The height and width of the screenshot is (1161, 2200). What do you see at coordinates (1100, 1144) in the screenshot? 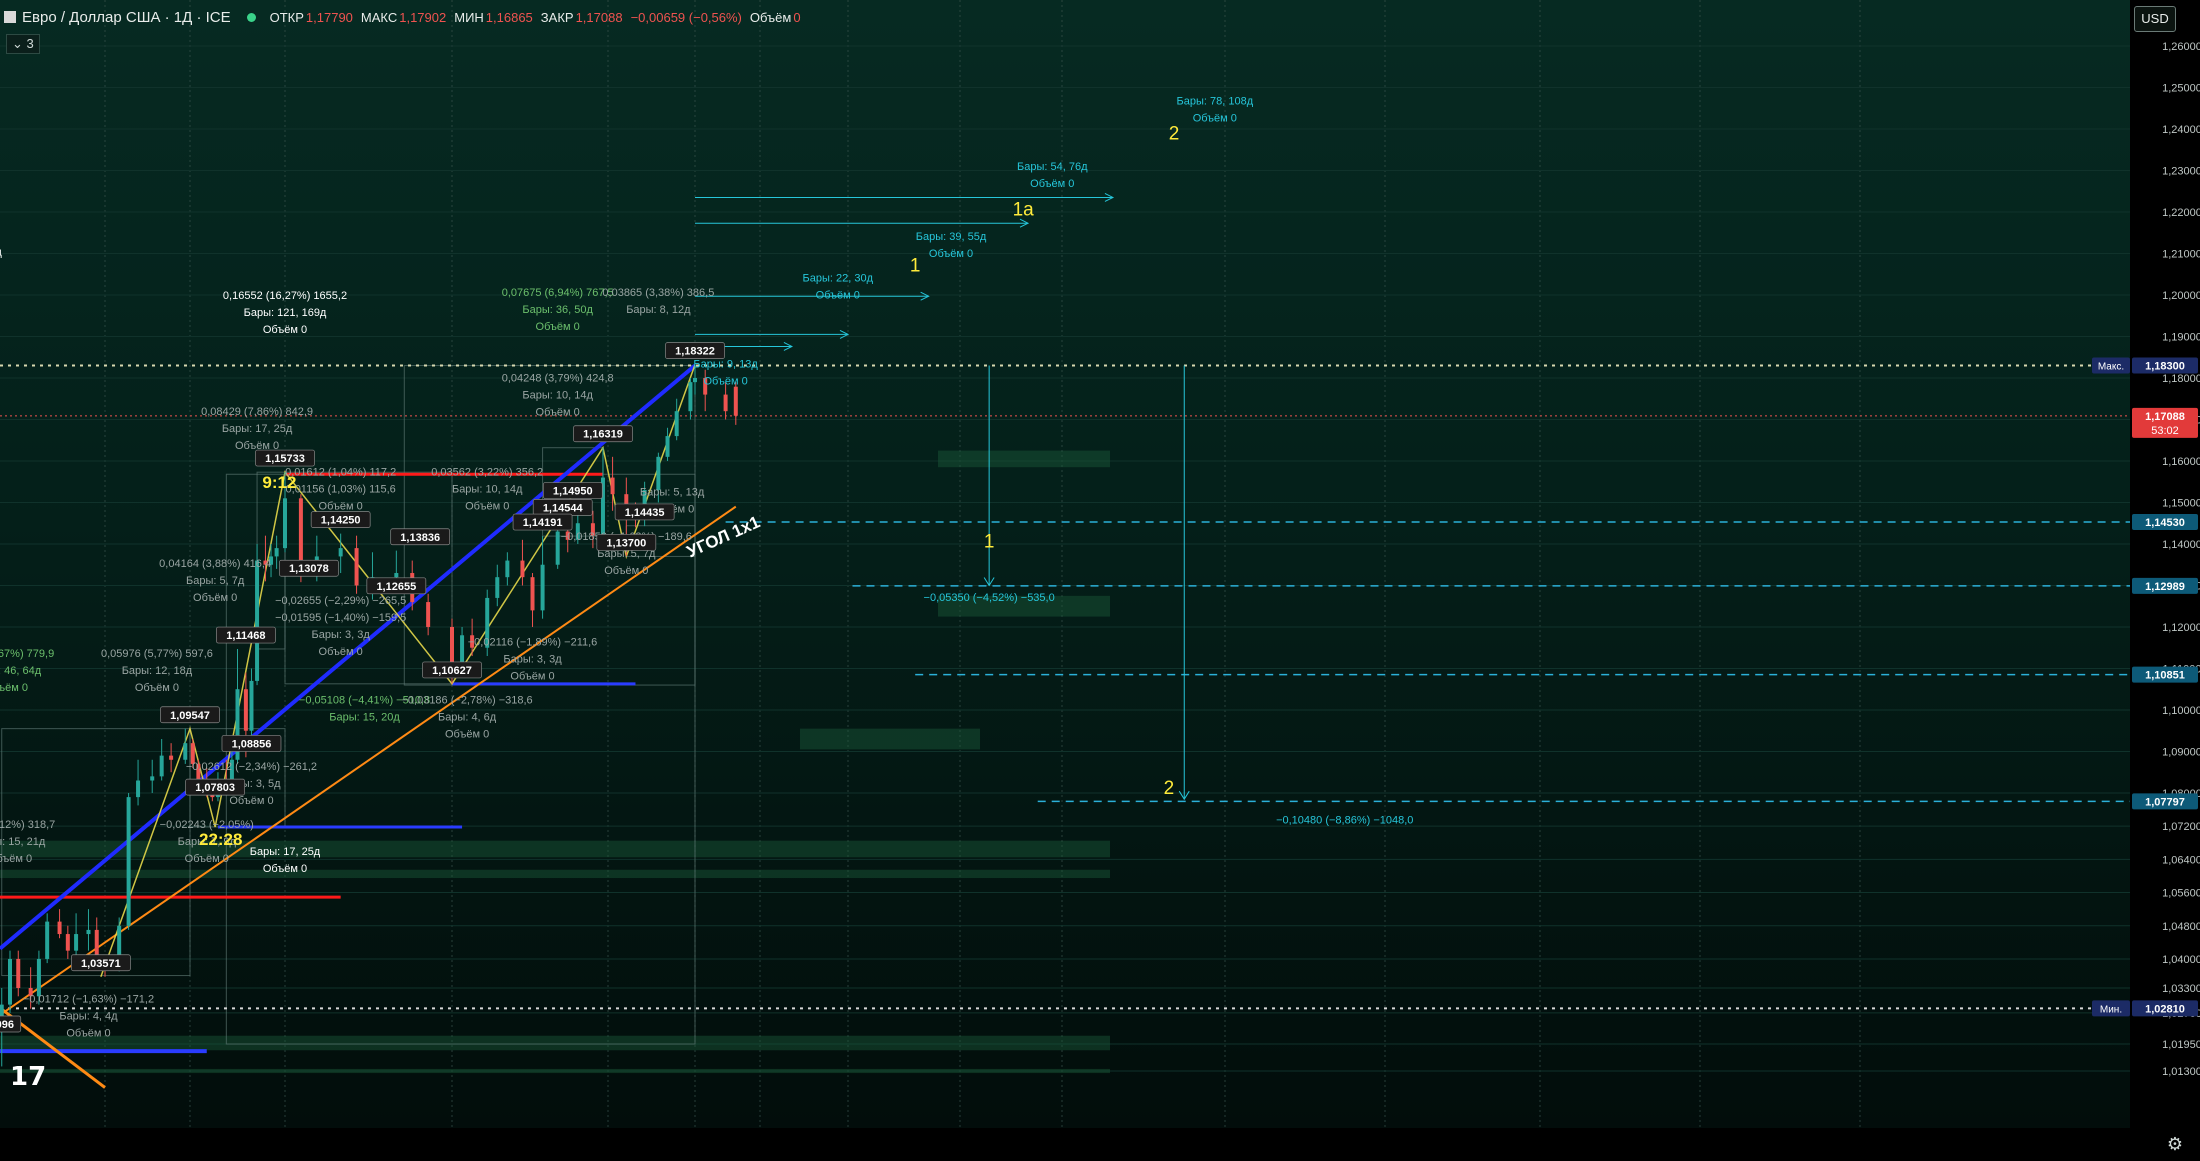
I see `time-axis` at bounding box center [1100, 1144].